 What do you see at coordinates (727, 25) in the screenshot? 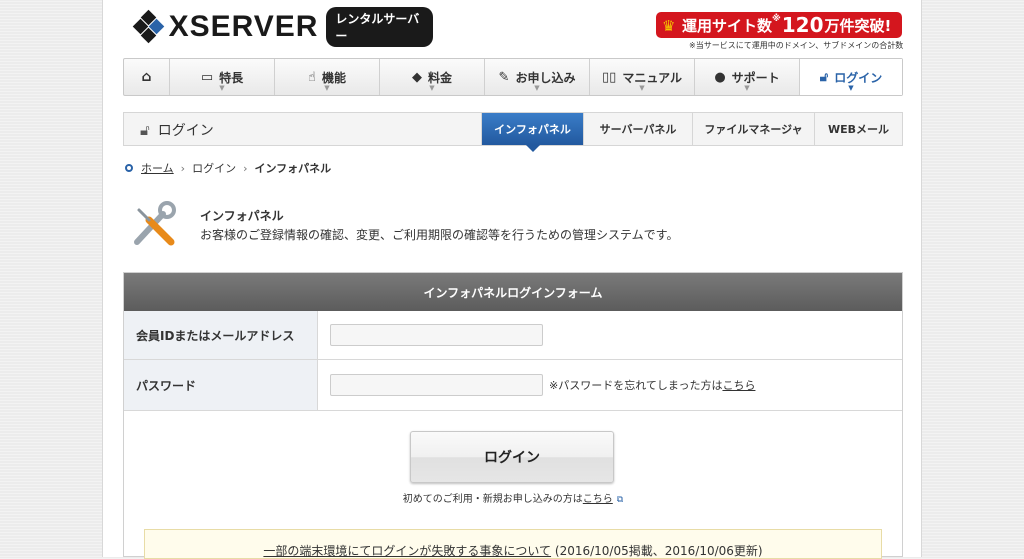
I see `promo-prefix: 運用サイト数` at bounding box center [727, 25].